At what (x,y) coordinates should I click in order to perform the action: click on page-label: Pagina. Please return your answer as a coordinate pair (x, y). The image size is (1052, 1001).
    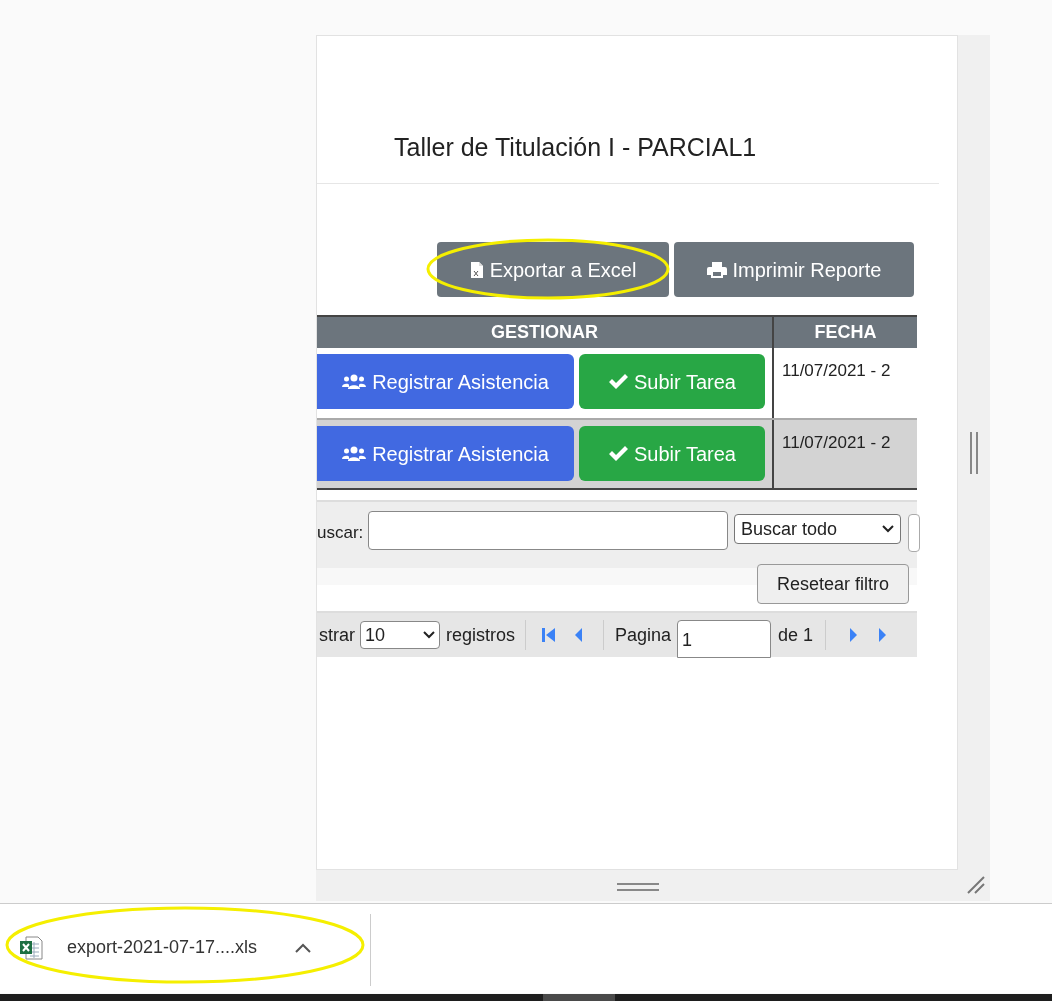
    Looking at the image, I should click on (643, 635).